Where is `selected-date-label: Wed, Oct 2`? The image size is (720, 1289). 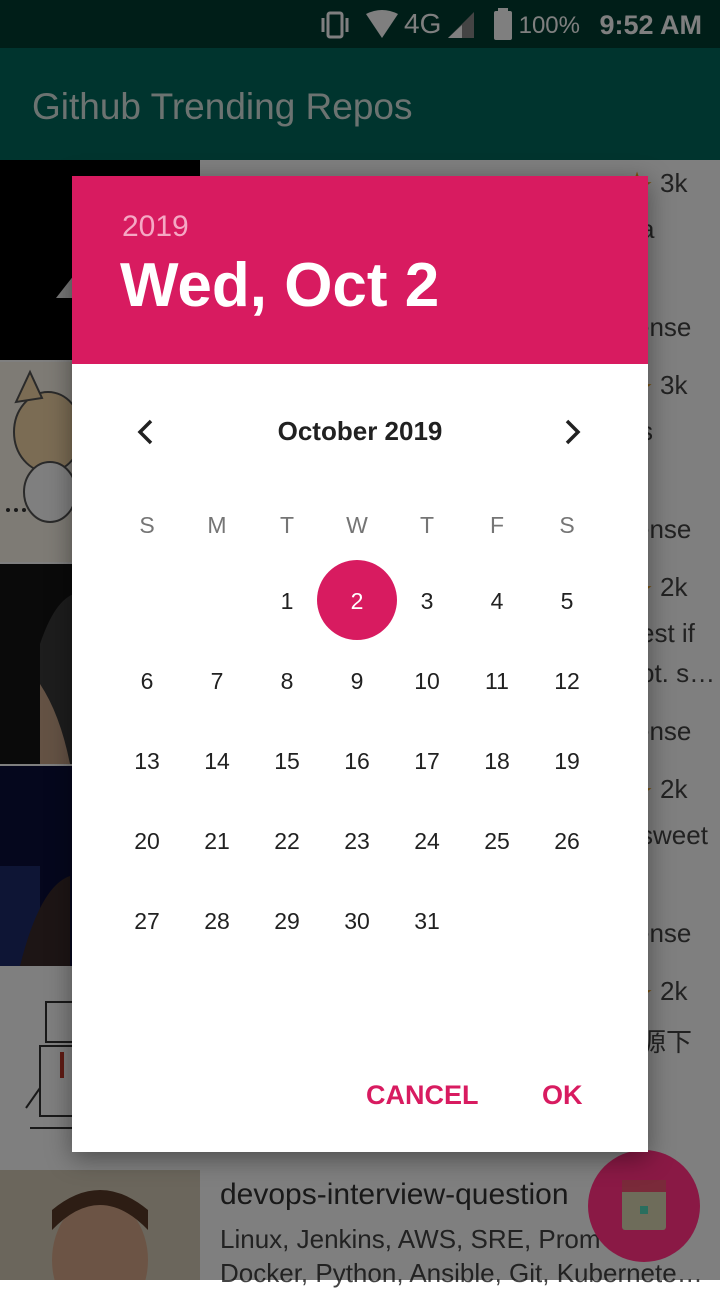 selected-date-label: Wed, Oct 2 is located at coordinates (279, 285).